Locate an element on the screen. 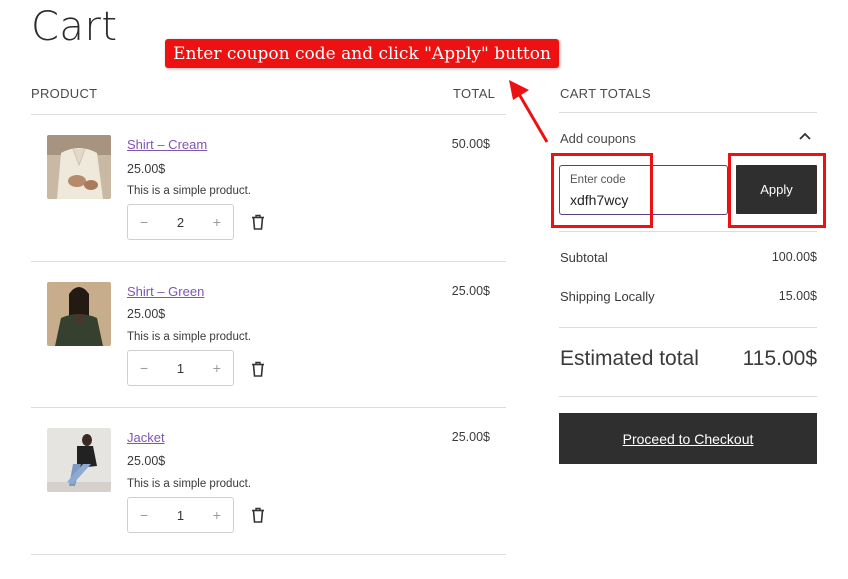 This screenshot has height=579, width=848. page-title: Cart is located at coordinates (74, 27).